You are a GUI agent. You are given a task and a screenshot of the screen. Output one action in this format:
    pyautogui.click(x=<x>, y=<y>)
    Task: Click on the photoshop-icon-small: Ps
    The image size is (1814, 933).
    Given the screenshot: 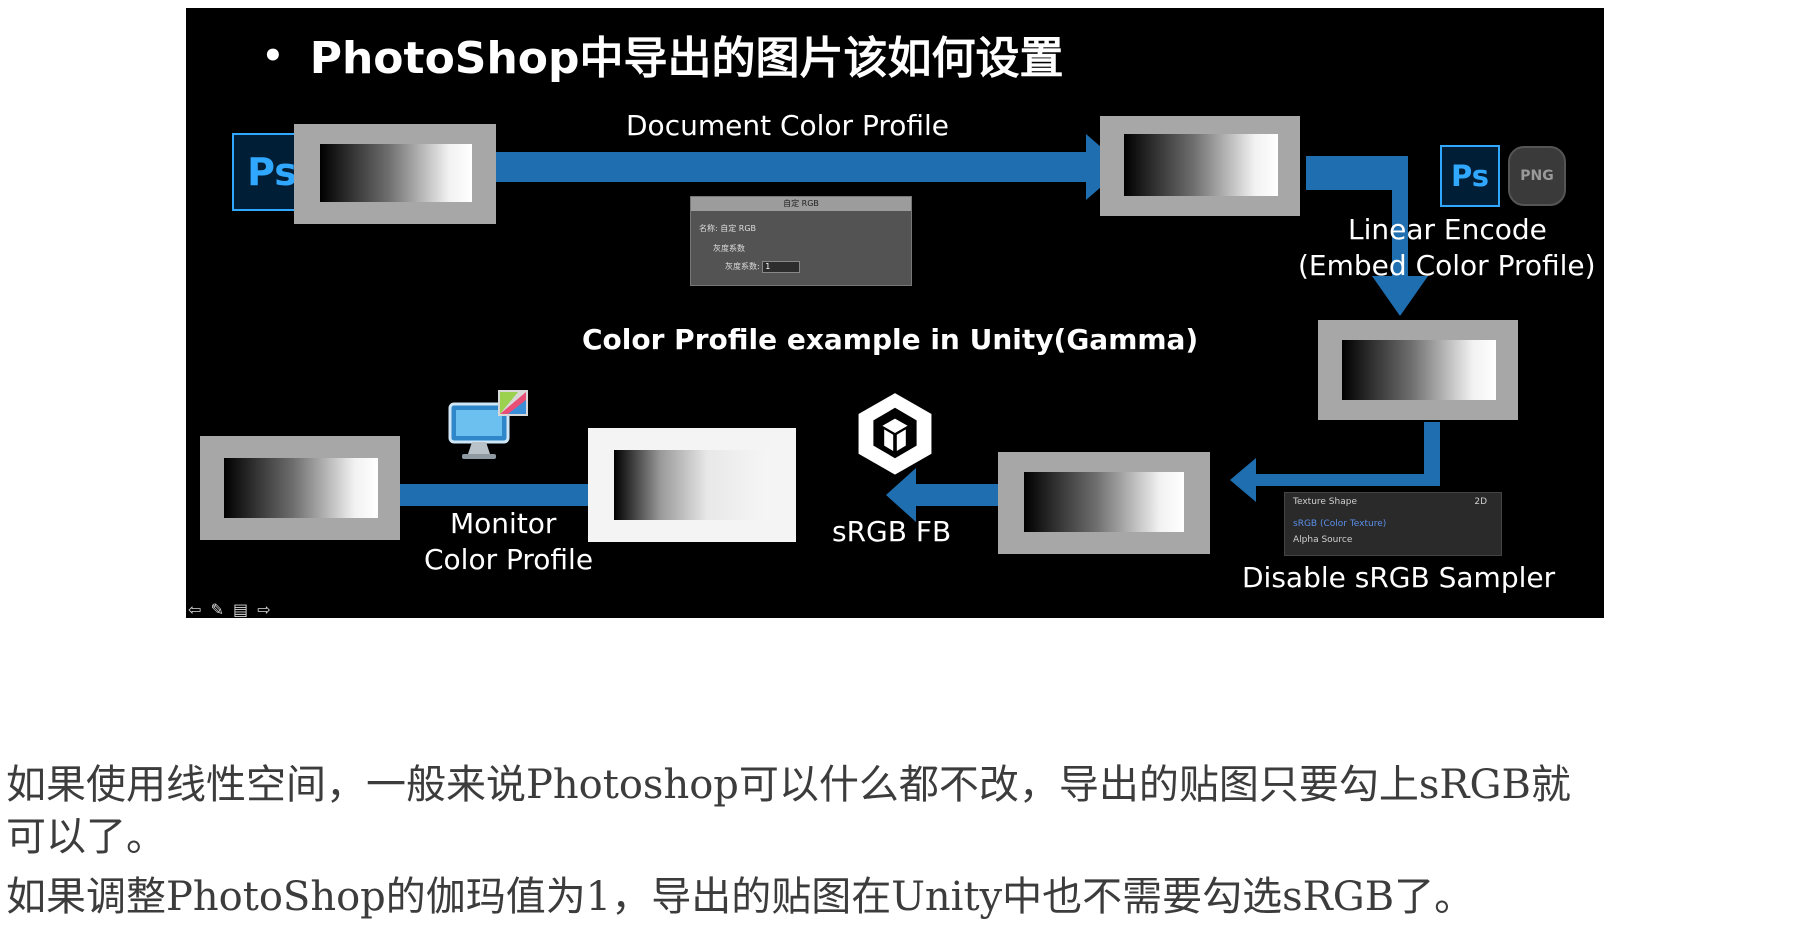 What is the action you would take?
    pyautogui.click(x=1470, y=176)
    